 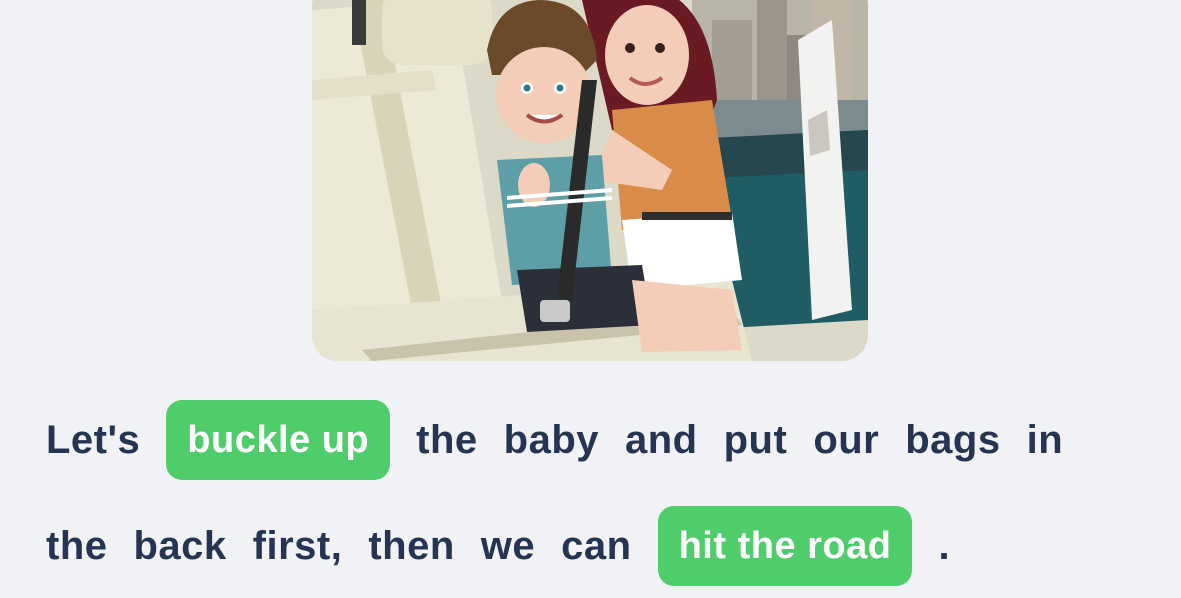 What do you see at coordinates (278, 440) in the screenshot?
I see `answer-chip-buckle-up: buckle up` at bounding box center [278, 440].